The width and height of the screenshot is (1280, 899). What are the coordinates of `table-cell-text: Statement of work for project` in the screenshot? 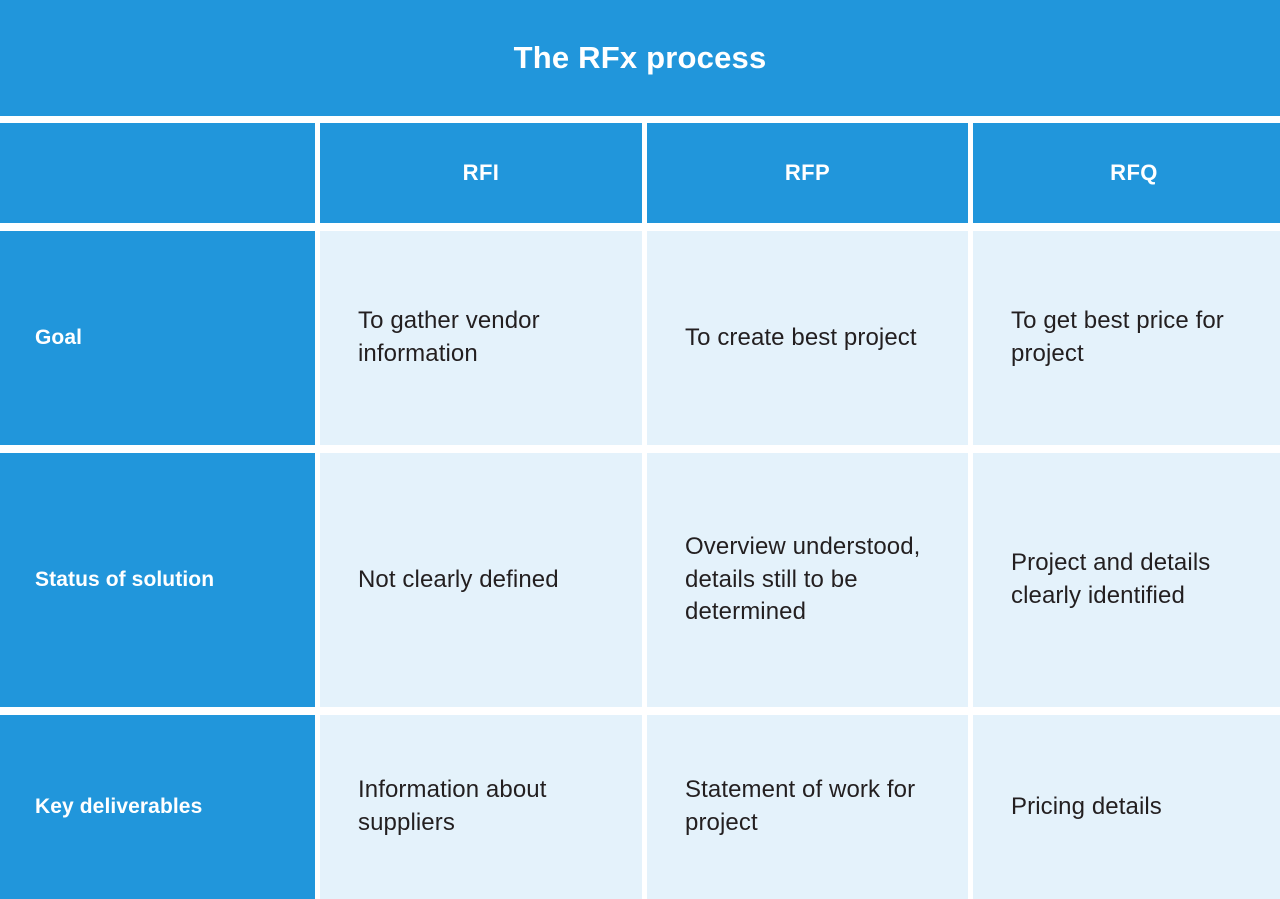 It's located at (800, 806).